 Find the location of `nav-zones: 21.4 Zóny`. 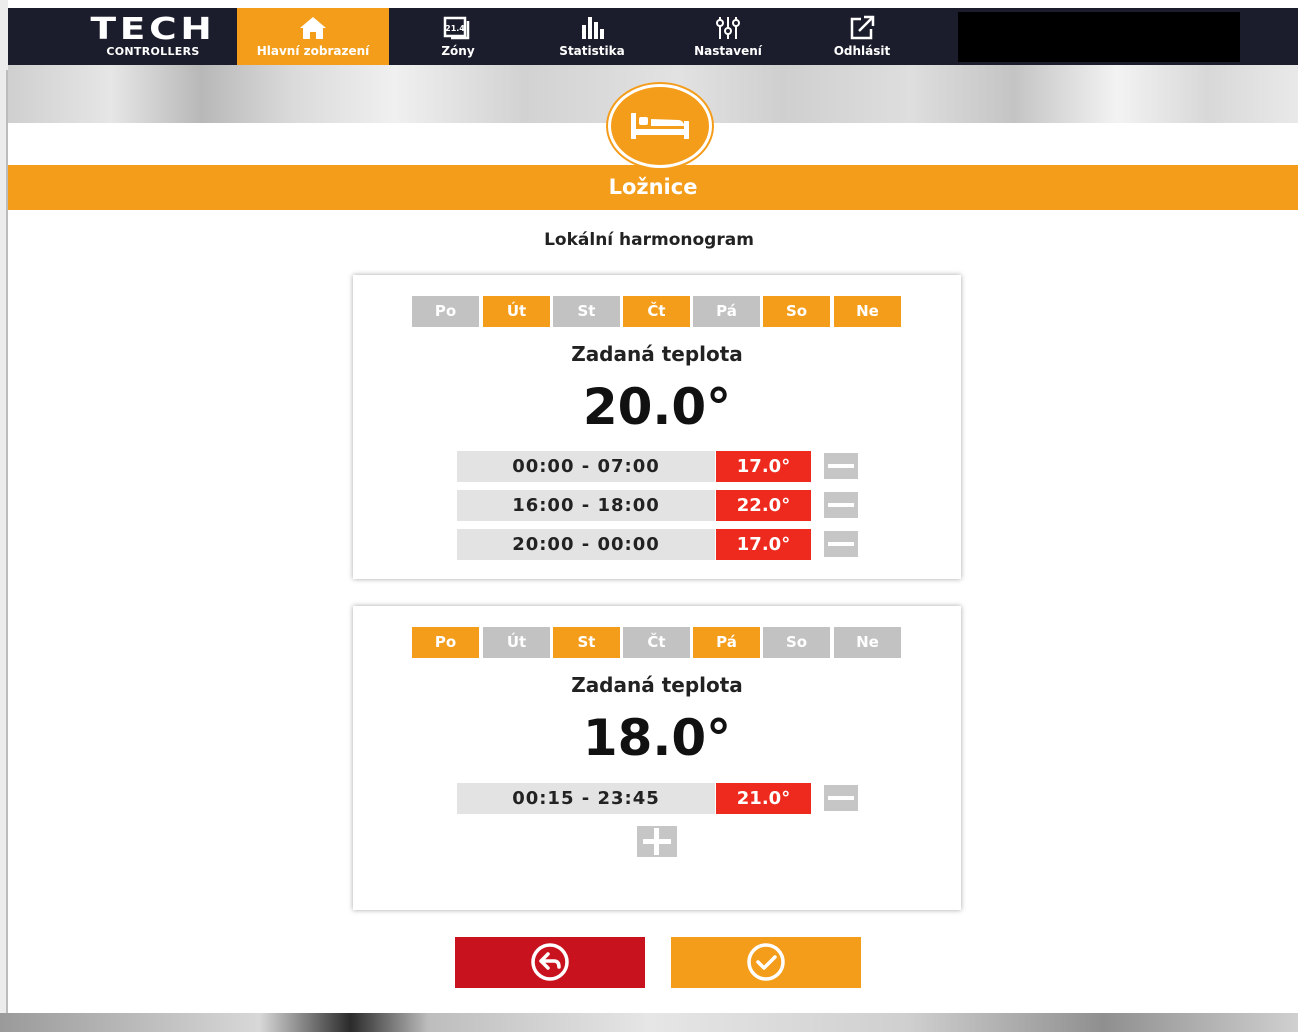

nav-zones: 21.4 Zóny is located at coordinates (458, 36).